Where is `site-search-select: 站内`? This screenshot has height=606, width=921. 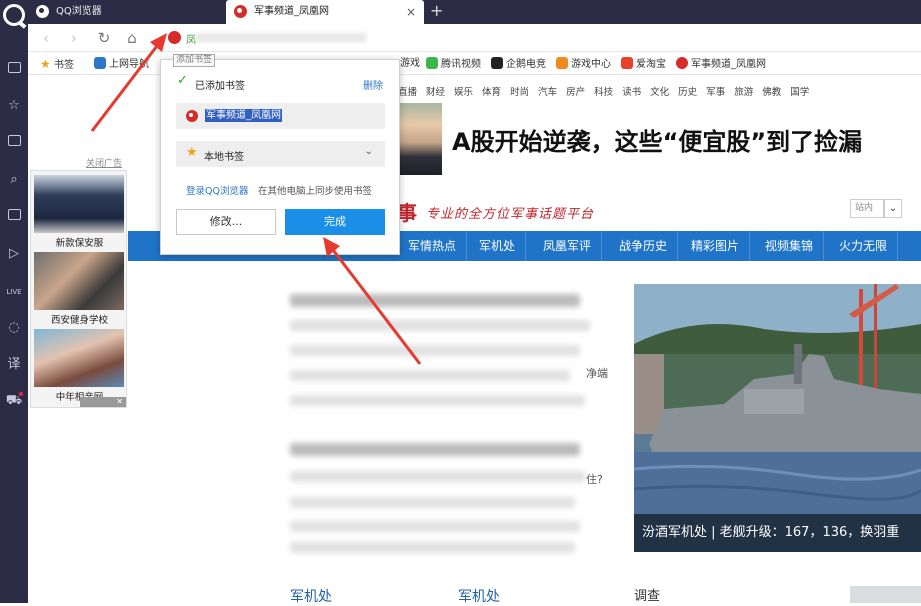
site-search-select: 站内 is located at coordinates (867, 208).